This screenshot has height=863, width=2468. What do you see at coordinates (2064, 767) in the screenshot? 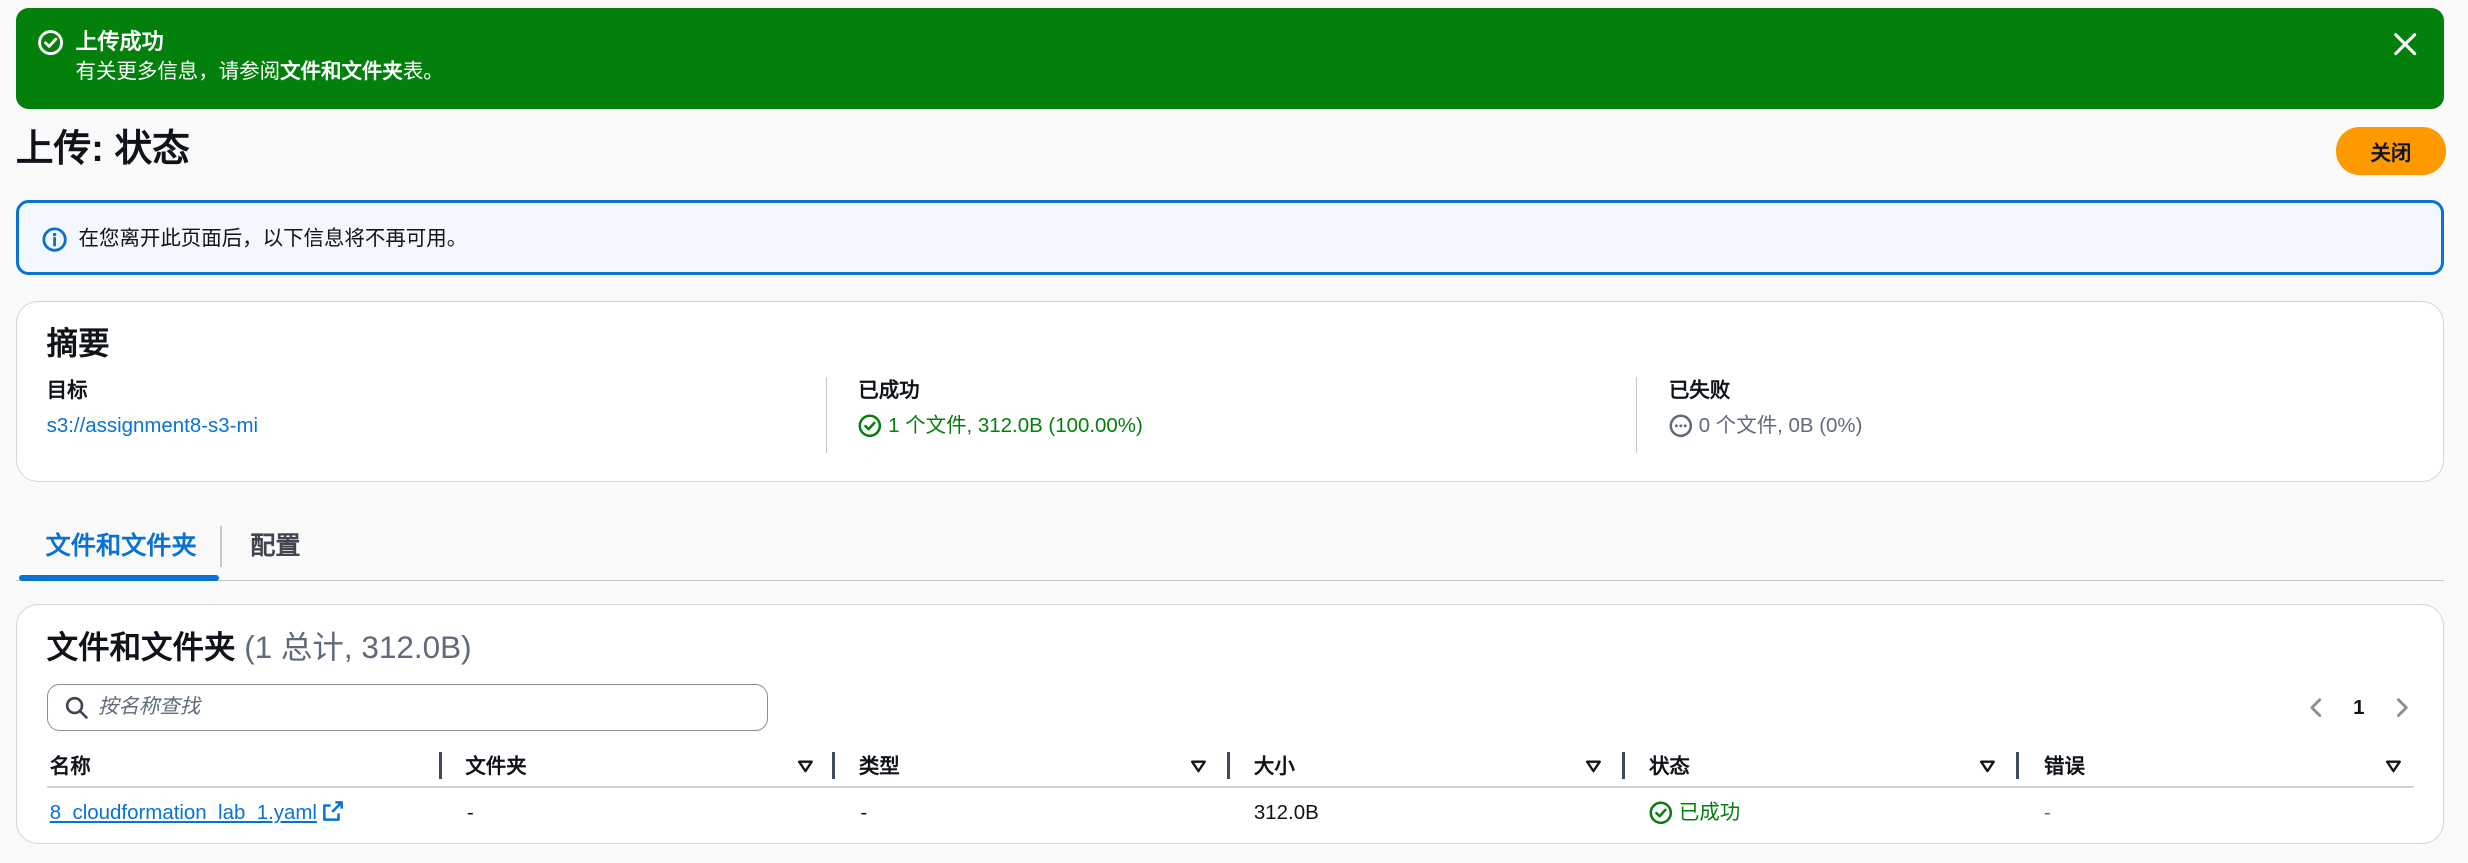
I see `column-header-error: 错误` at bounding box center [2064, 767].